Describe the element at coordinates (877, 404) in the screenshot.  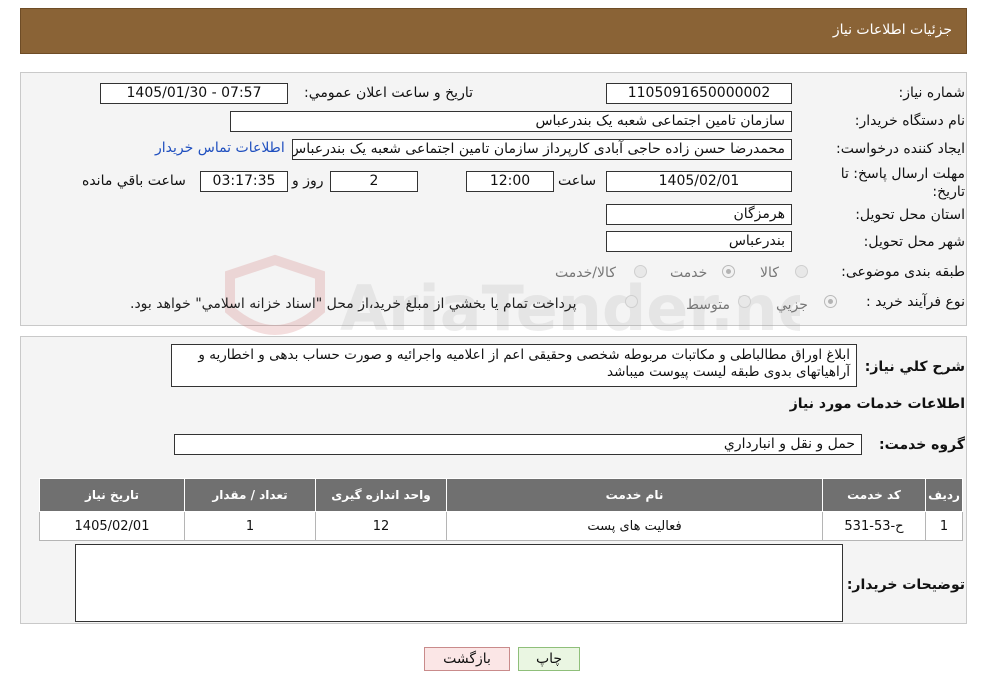
I see `services-section-title: اطلاعات خدمات مورد نياز` at that location.